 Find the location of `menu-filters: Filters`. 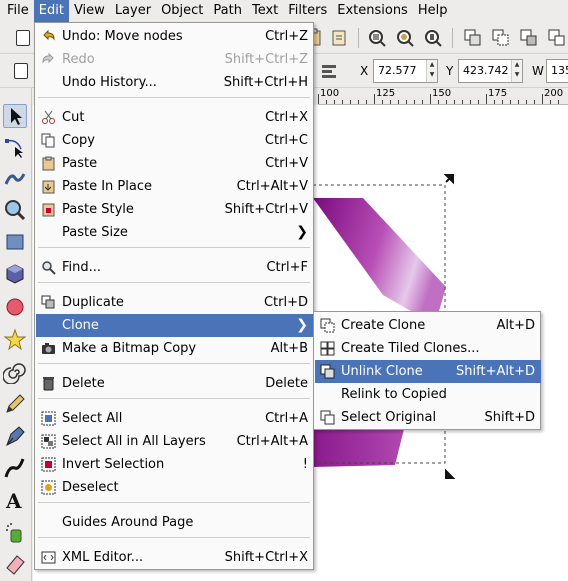

menu-filters: Filters is located at coordinates (307, 11).